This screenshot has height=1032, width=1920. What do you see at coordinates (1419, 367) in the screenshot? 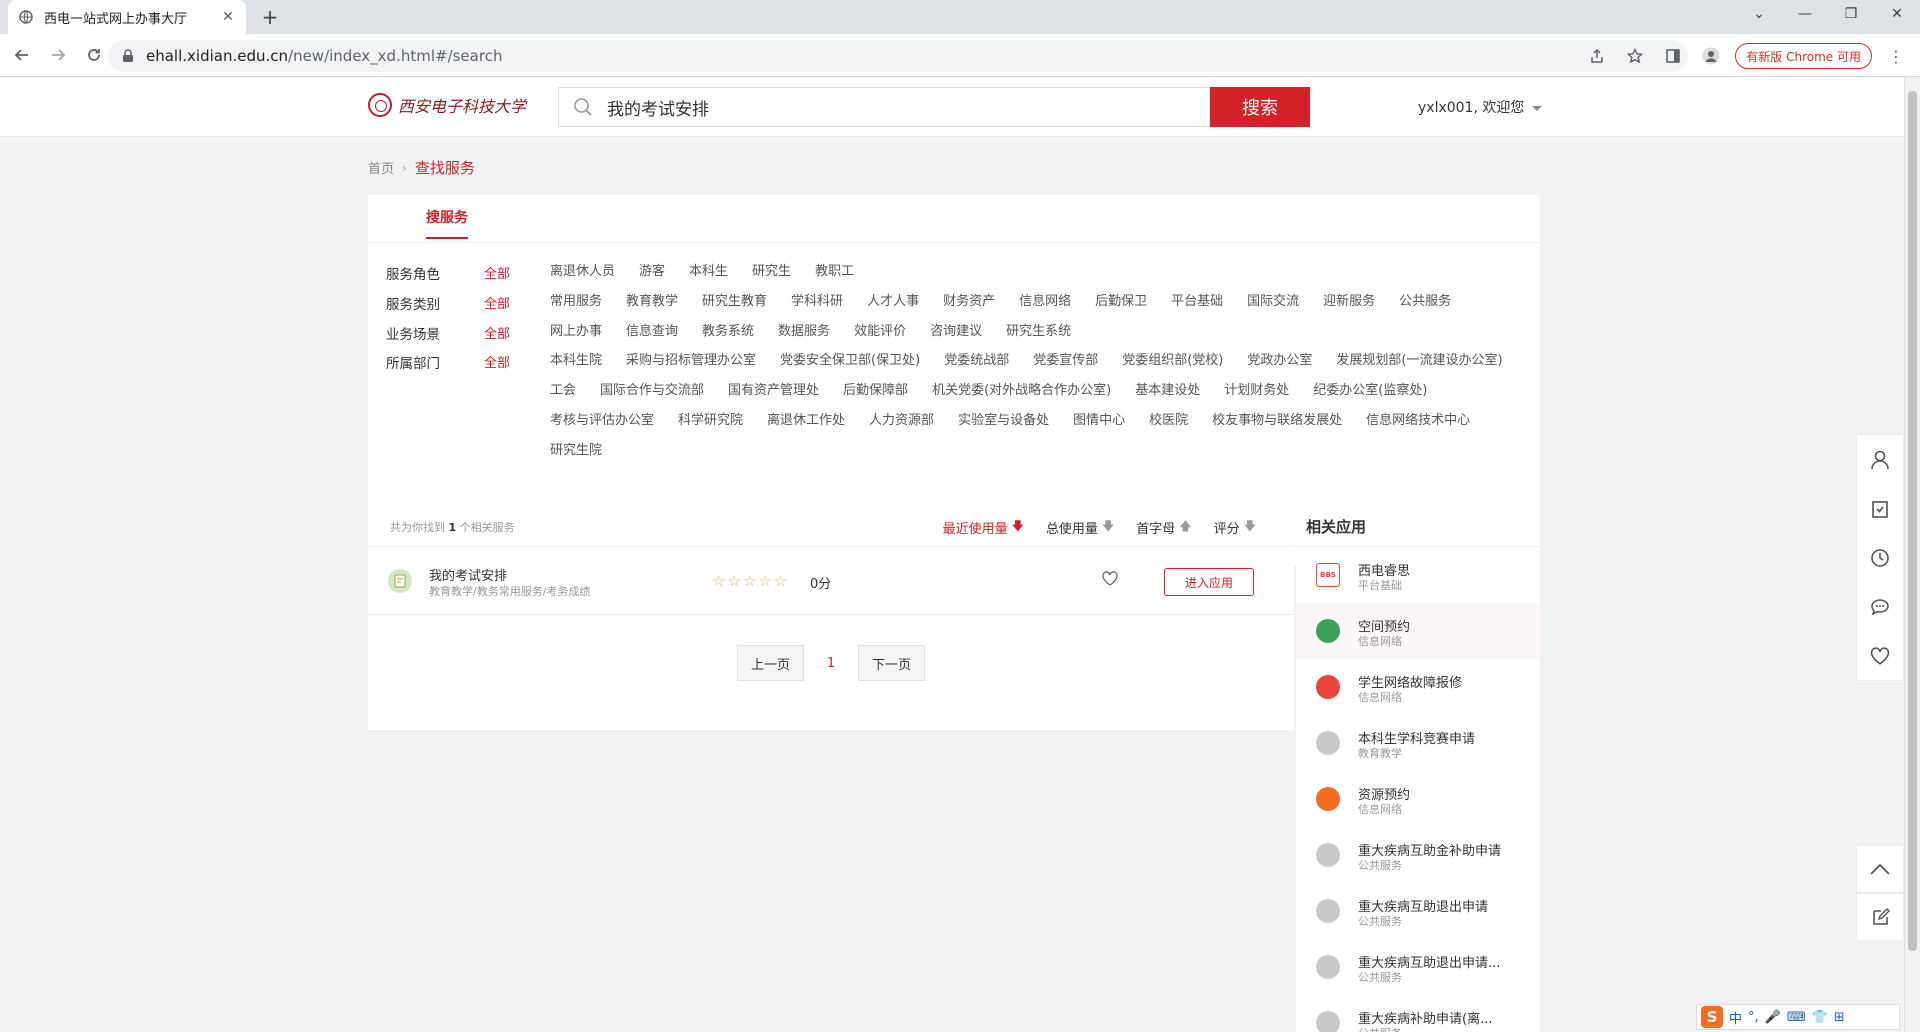
I see `filter-option: 发展规划部(一流建设办公室)` at bounding box center [1419, 367].